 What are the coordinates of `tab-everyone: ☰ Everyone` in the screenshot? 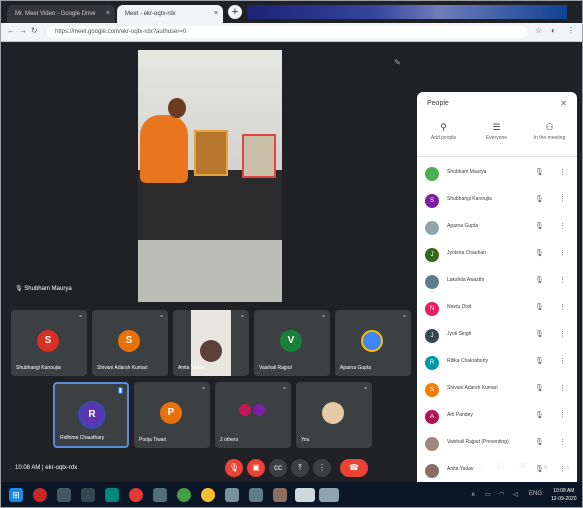 It's located at (496, 131).